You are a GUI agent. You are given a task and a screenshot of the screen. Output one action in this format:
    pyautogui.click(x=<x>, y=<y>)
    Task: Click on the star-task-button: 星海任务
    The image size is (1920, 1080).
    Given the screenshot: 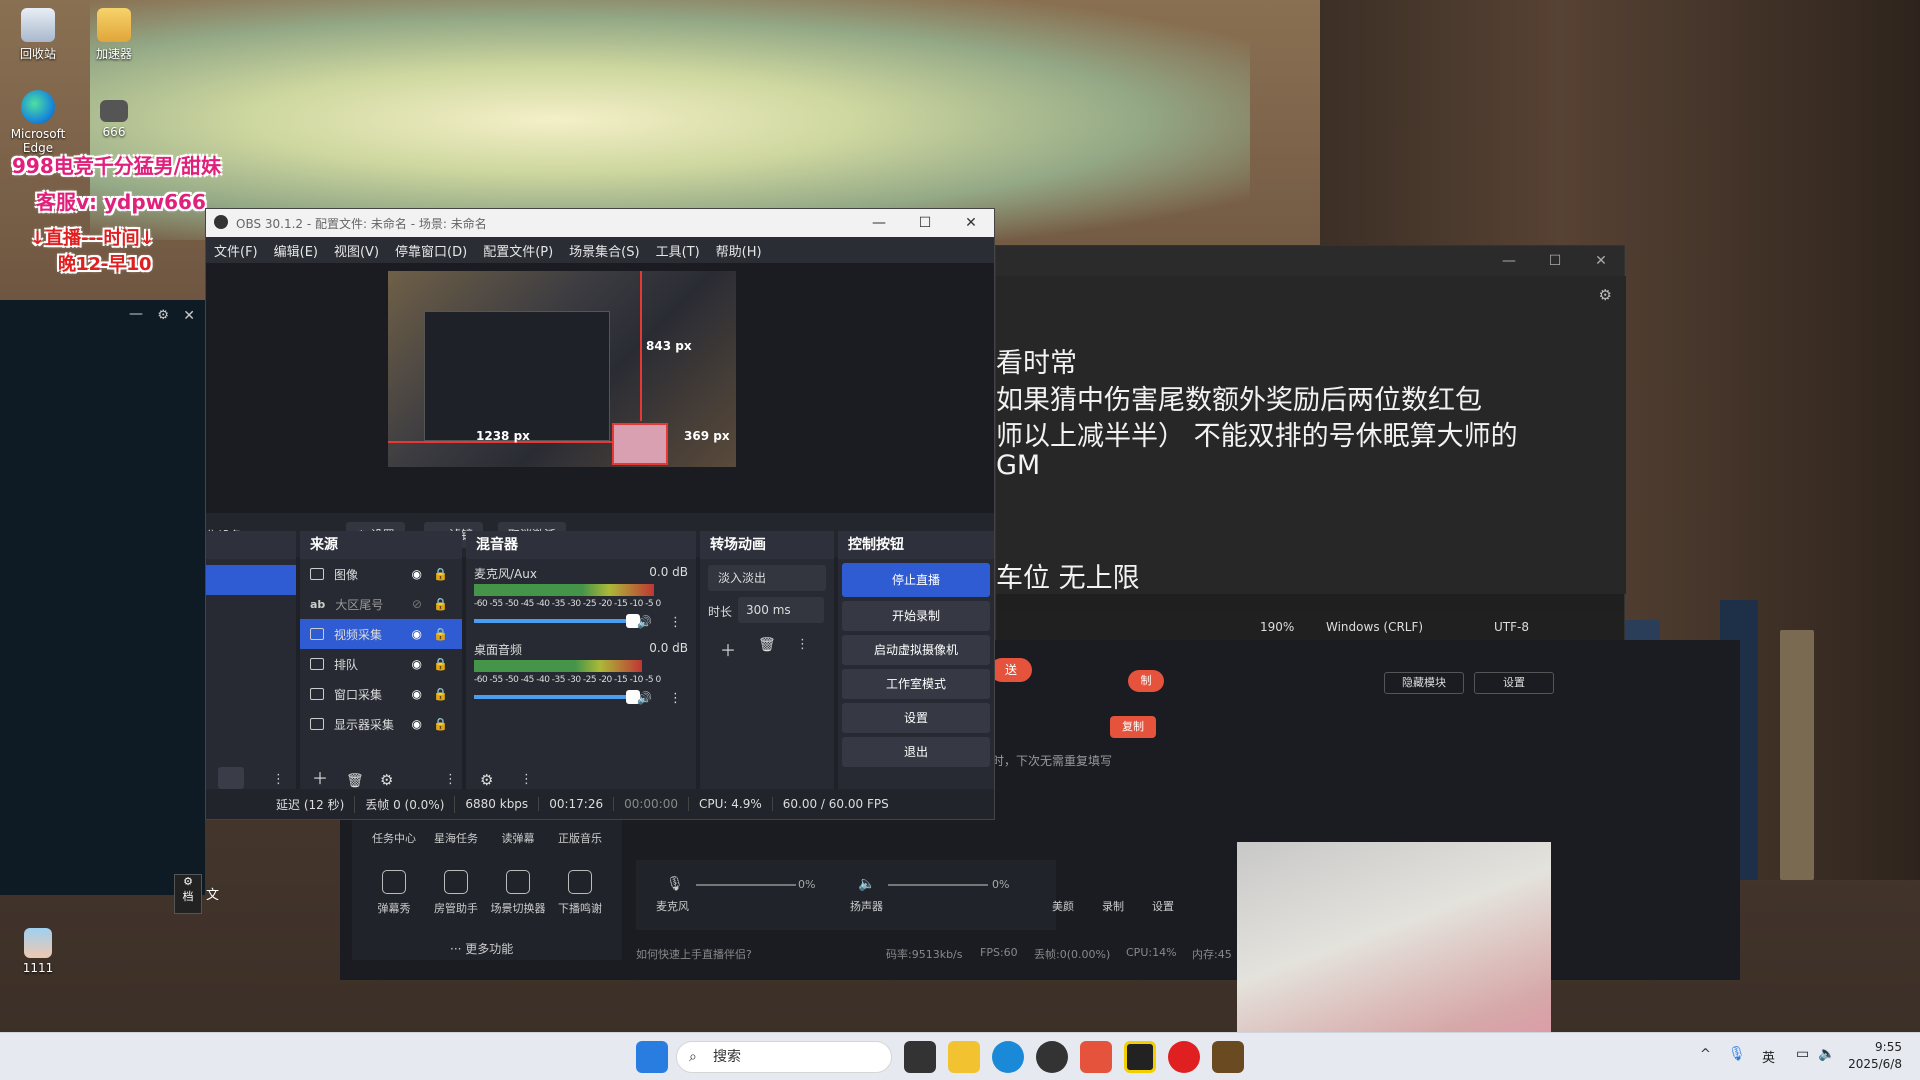 What is the action you would take?
    pyautogui.click(x=456, y=838)
    